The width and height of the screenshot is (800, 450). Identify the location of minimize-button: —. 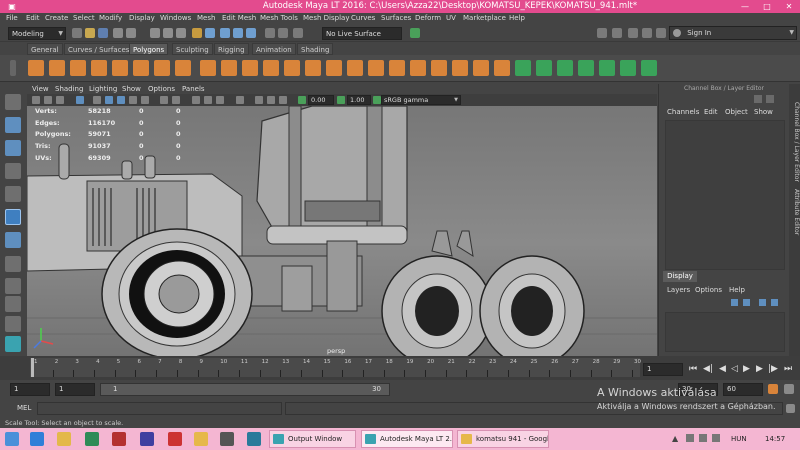
(745, 6).